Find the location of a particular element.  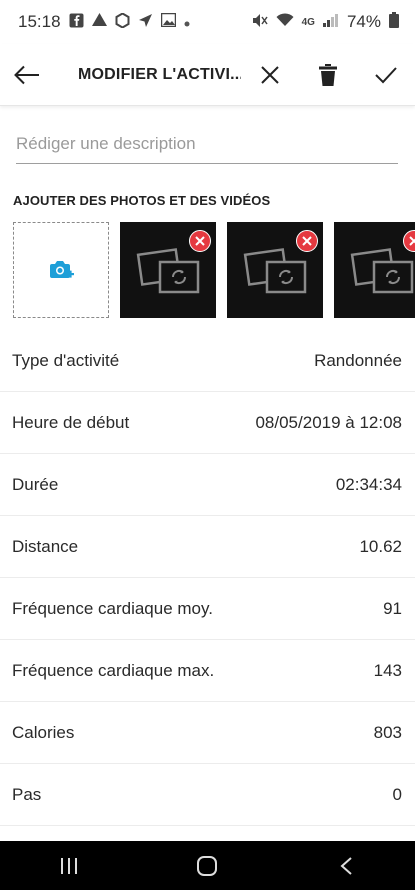

home-icon is located at coordinates (207, 865).